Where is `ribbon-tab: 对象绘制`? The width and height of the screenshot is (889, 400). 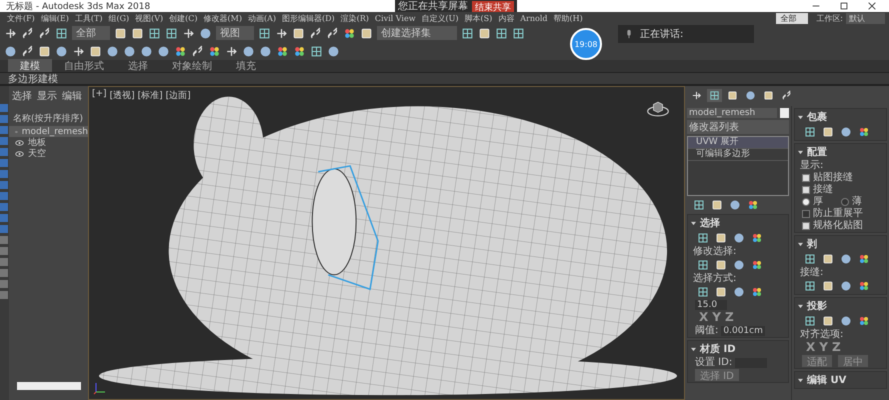 ribbon-tab: 对象绘制 is located at coordinates (192, 66).